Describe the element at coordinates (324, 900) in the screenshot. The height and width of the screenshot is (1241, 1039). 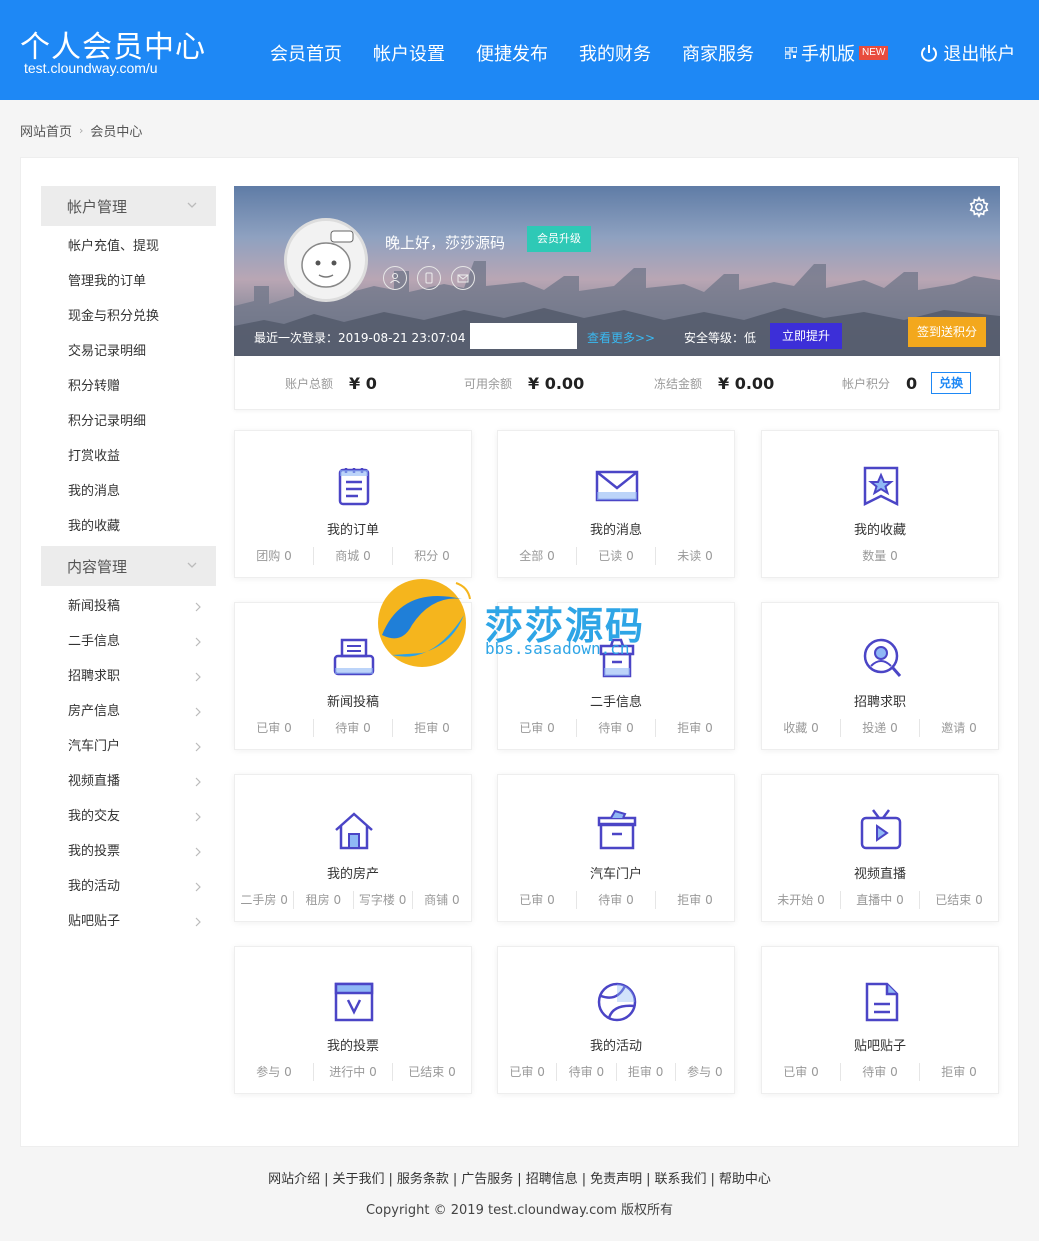
I see `card-stat: 租房 0` at that location.